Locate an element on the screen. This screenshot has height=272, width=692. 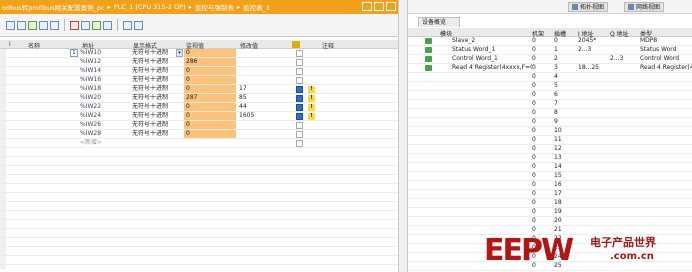
i-address-cell: 2...3 is located at coordinates (594, 50).